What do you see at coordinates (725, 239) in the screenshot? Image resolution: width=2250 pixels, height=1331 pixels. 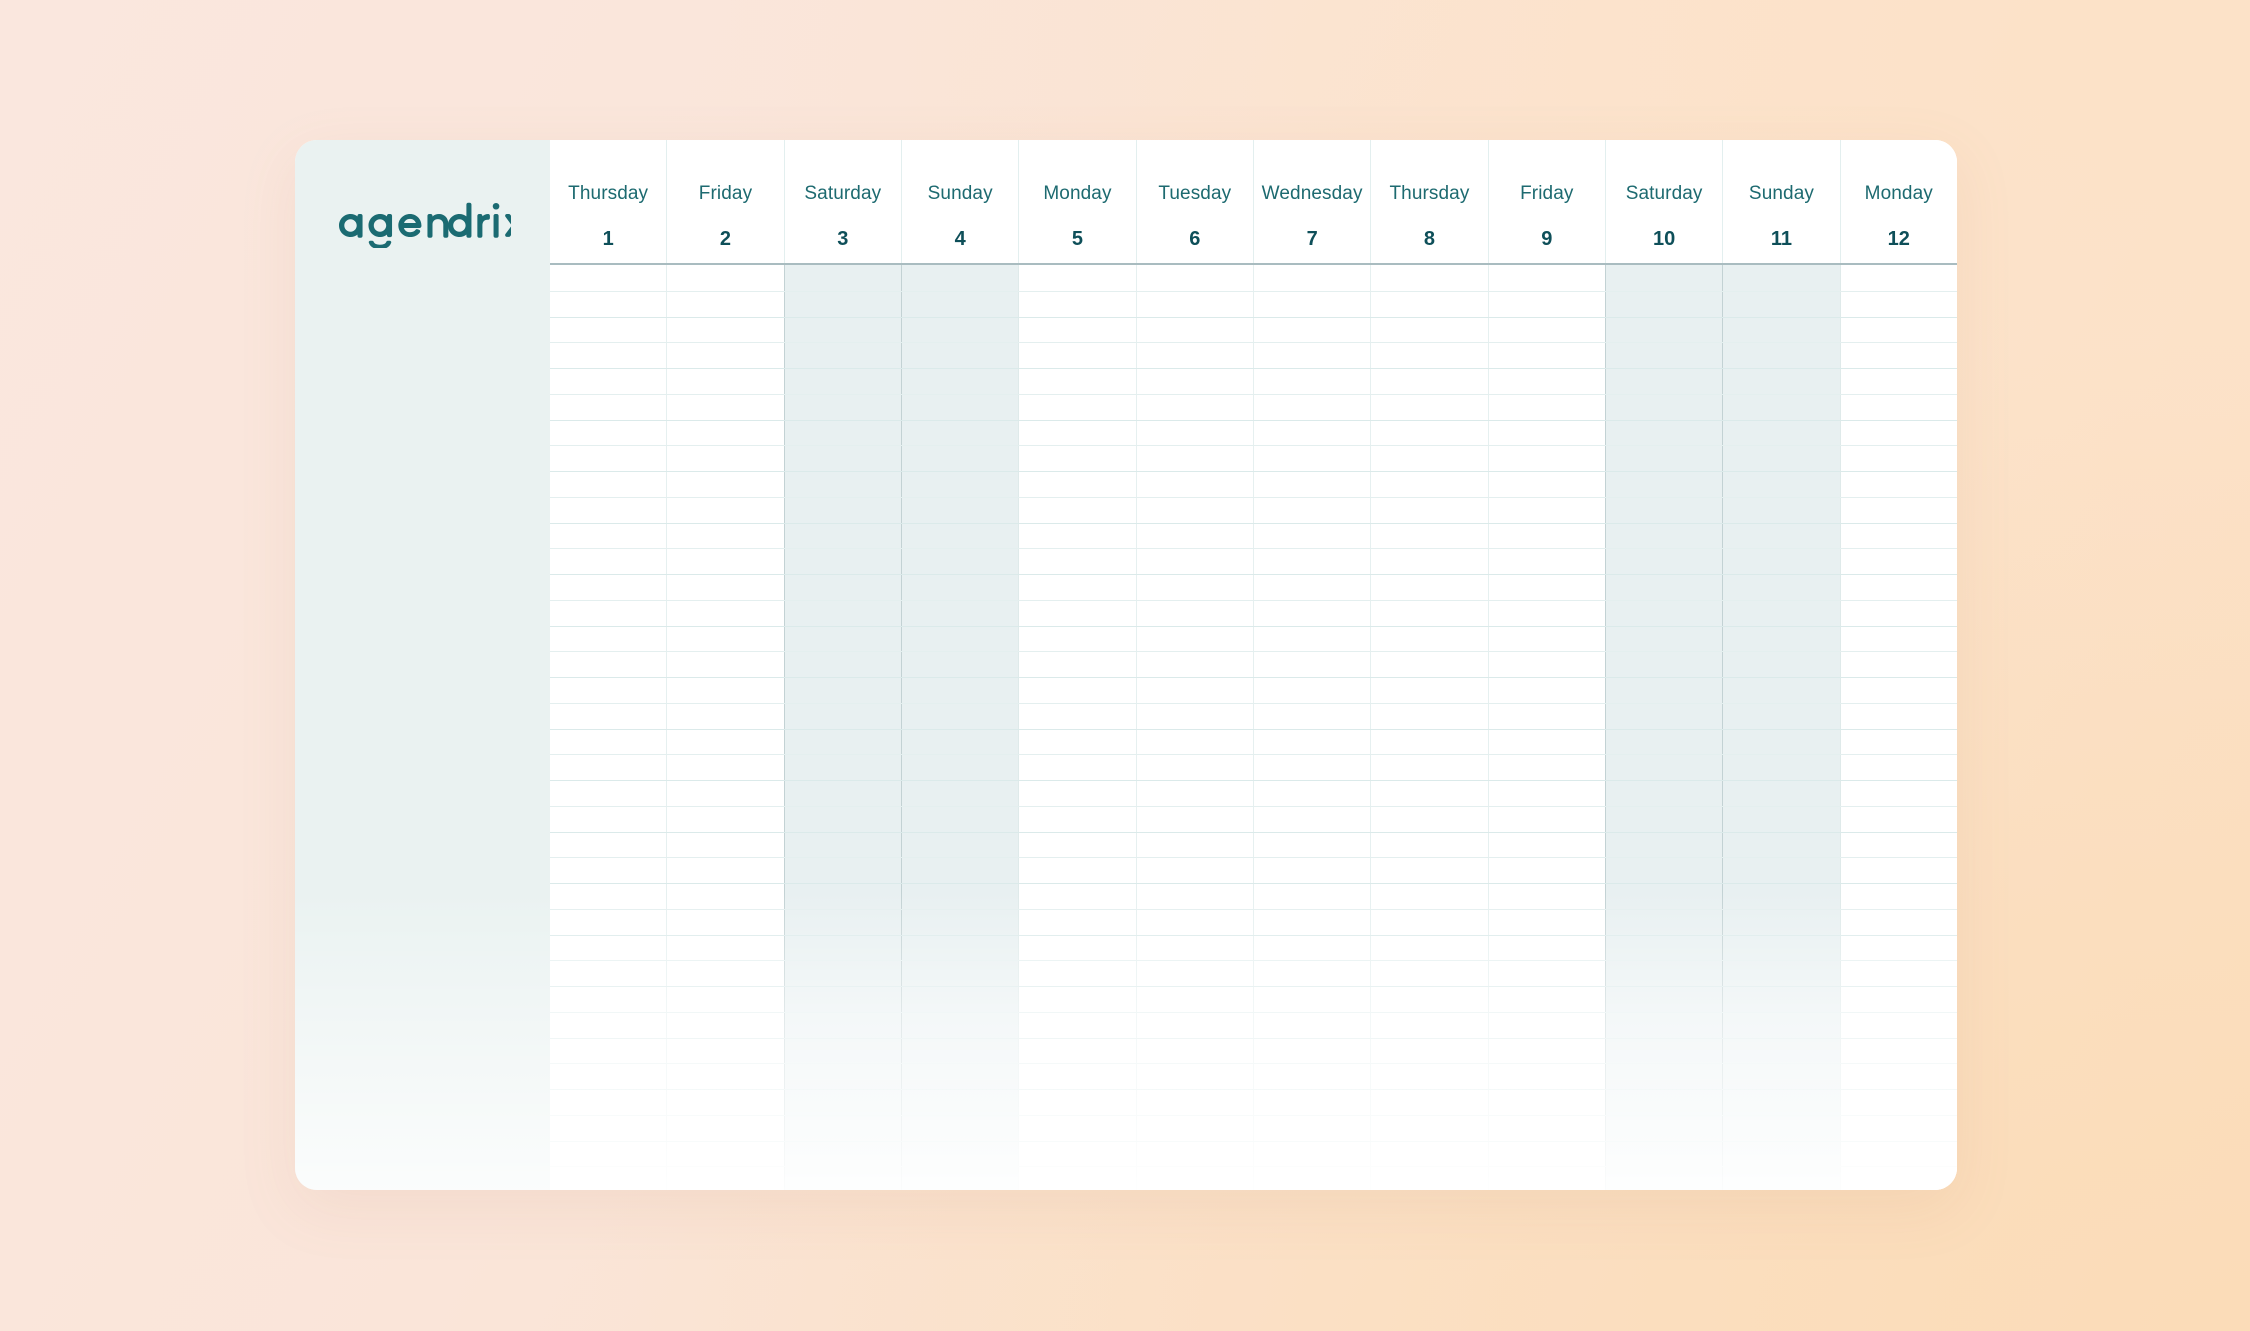 I see `day-number-label: 2` at bounding box center [725, 239].